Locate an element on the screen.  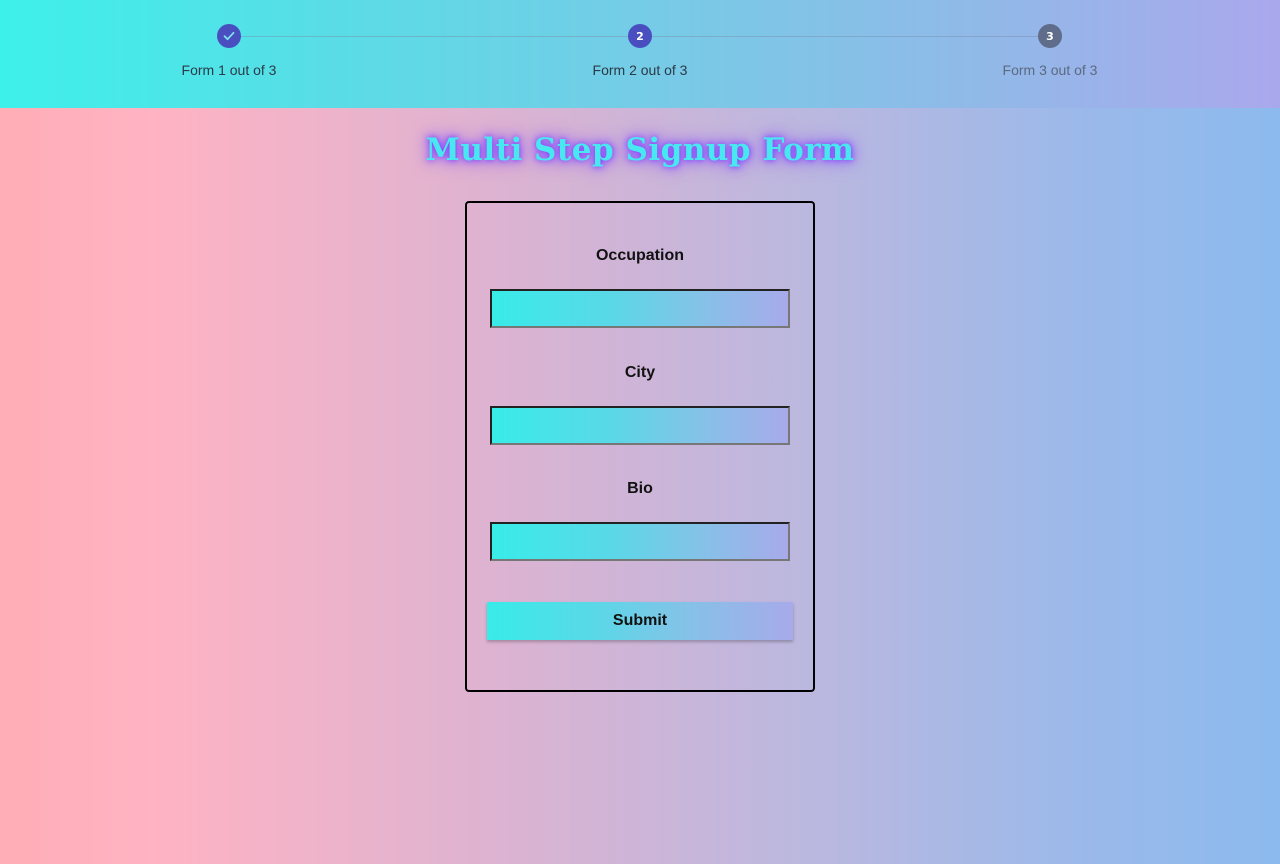
occupation-label: Occupation is located at coordinates (639, 255).